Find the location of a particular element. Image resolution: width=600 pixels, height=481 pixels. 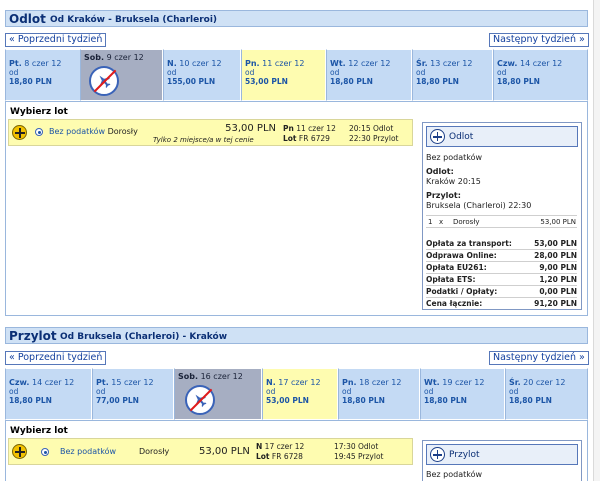

total-label: Cena łącznie: is located at coordinates (454, 303).